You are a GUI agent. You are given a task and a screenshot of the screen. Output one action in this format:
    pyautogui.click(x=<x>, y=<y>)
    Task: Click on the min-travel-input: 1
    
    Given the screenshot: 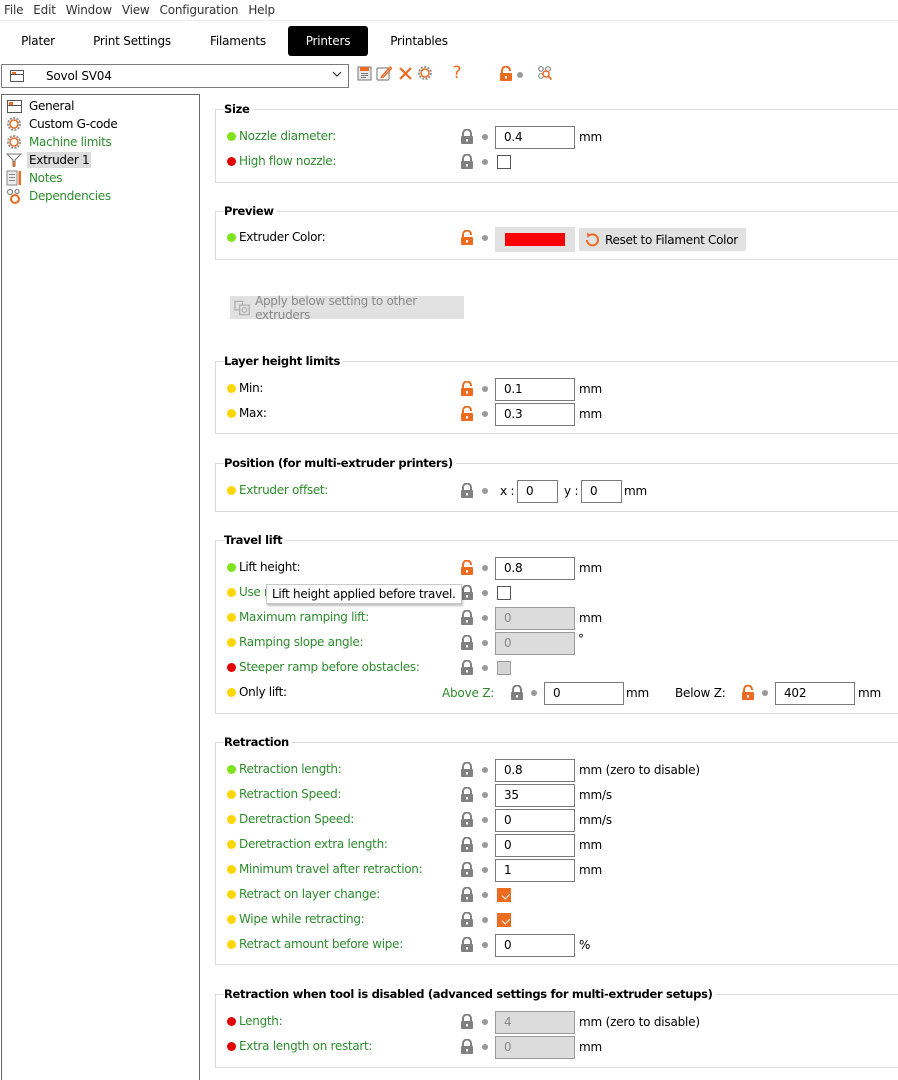 What is the action you would take?
    pyautogui.click(x=535, y=870)
    